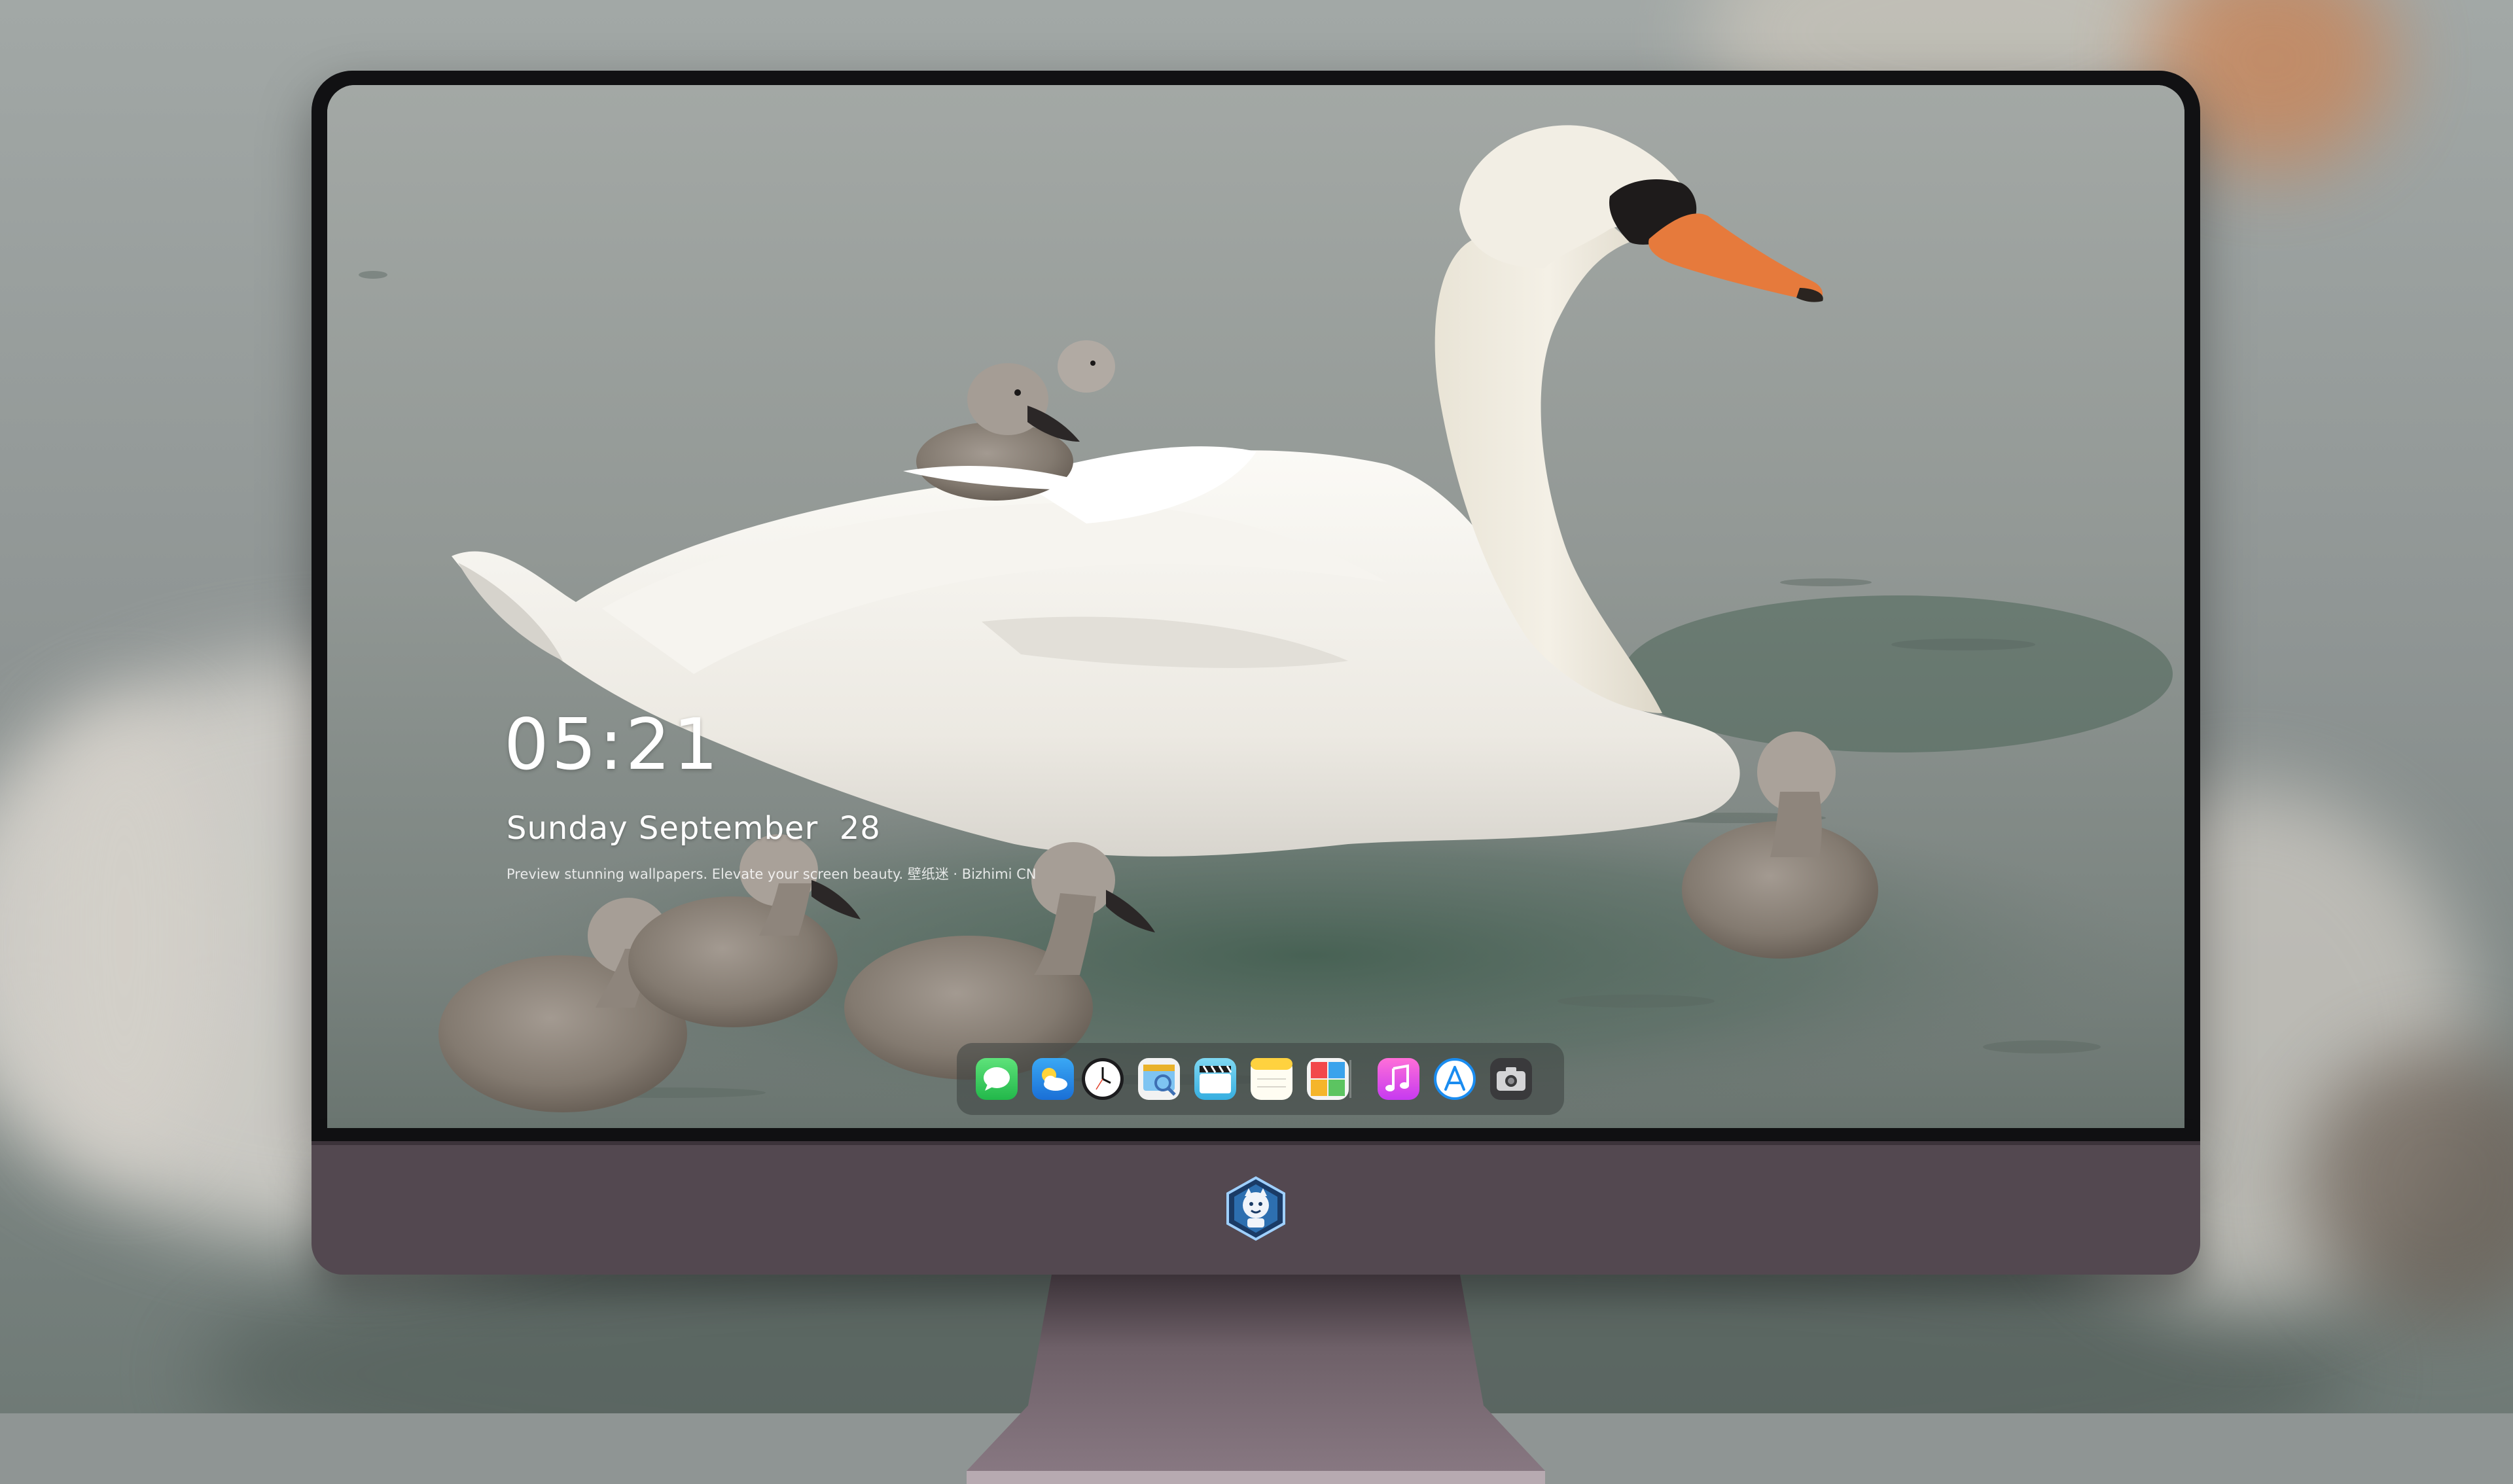 This screenshot has height=1484, width=2513. I want to click on messages-icon, so click(997, 1079).